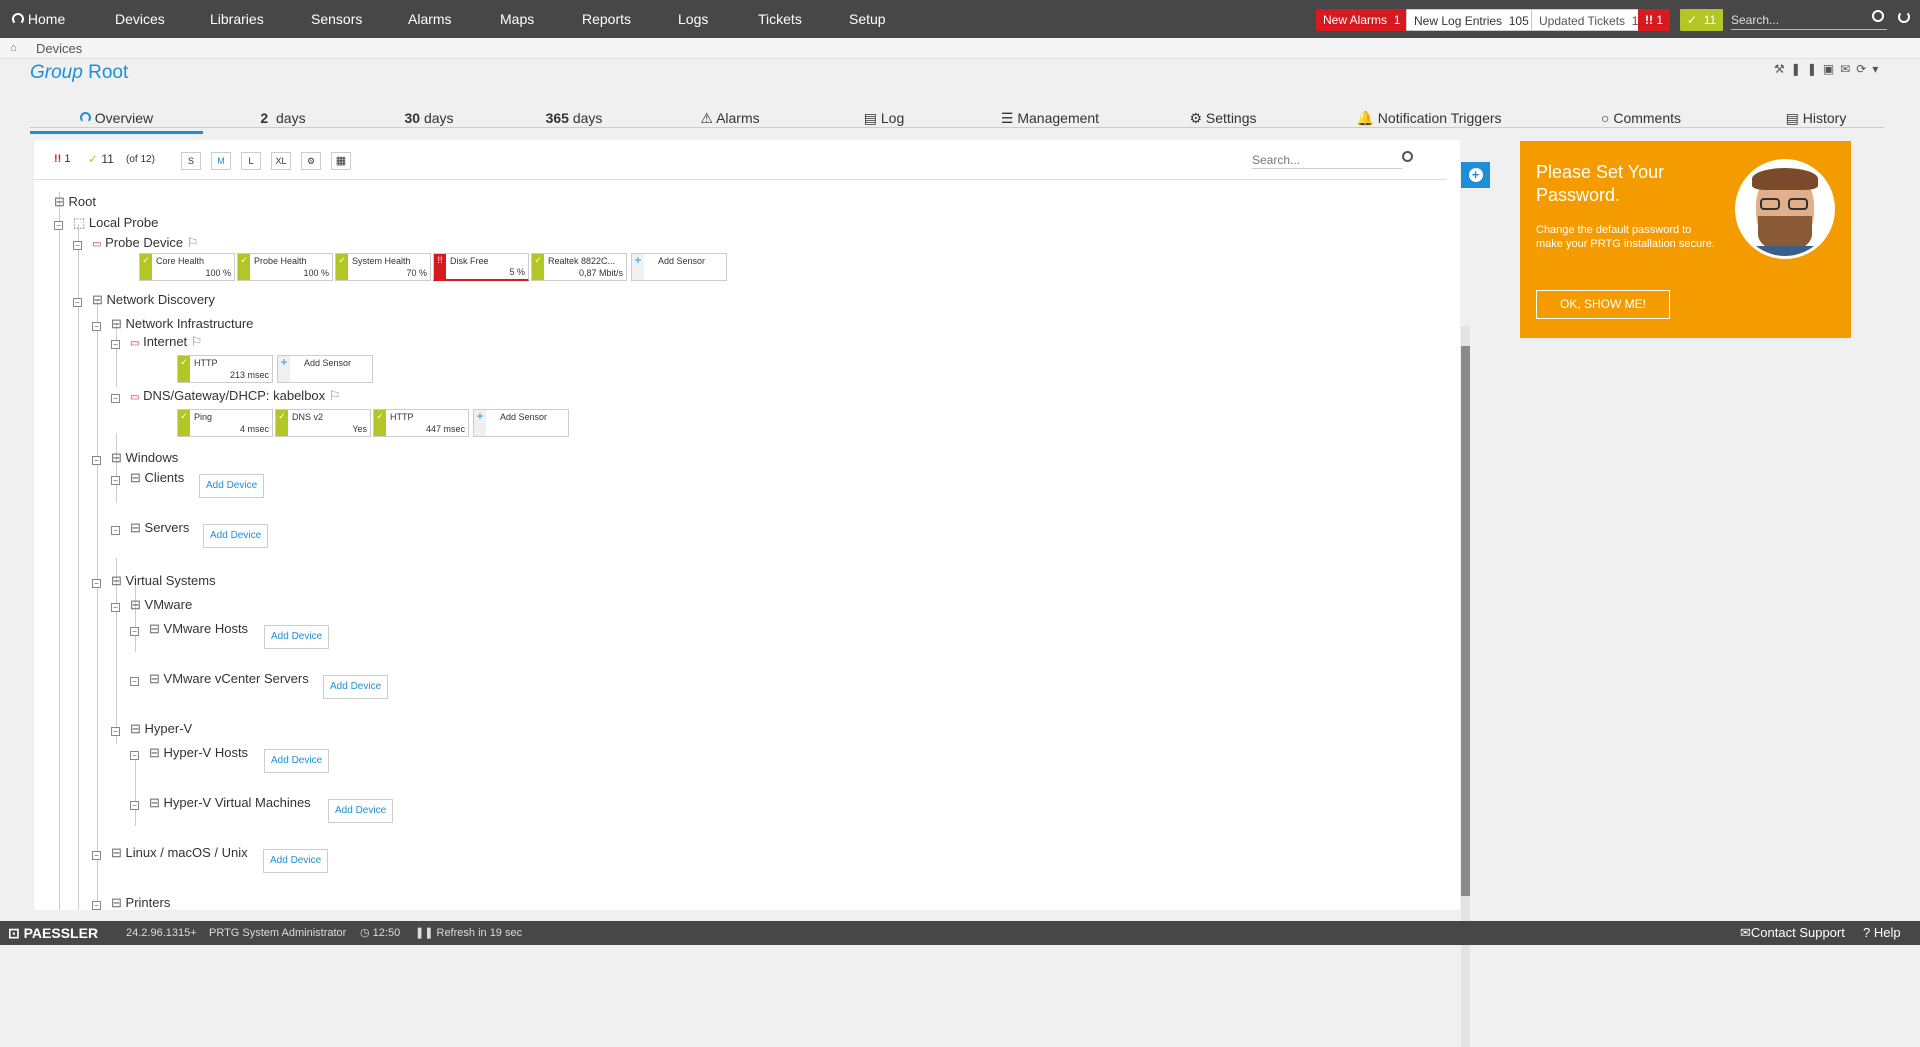 The height and width of the screenshot is (1047, 1920). I want to click on tab-overview: Overview, so click(116, 122).